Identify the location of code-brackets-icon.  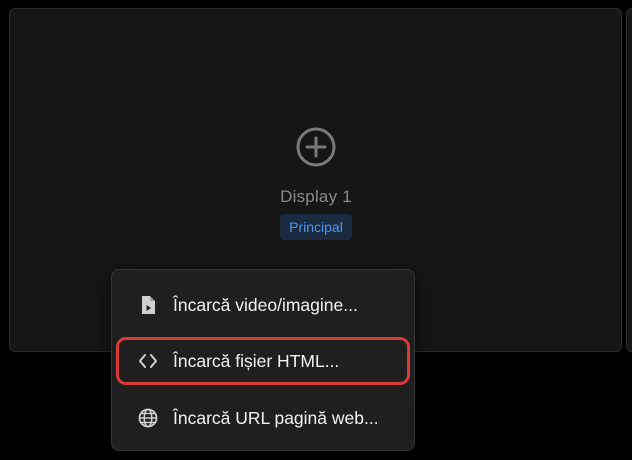
(148, 361).